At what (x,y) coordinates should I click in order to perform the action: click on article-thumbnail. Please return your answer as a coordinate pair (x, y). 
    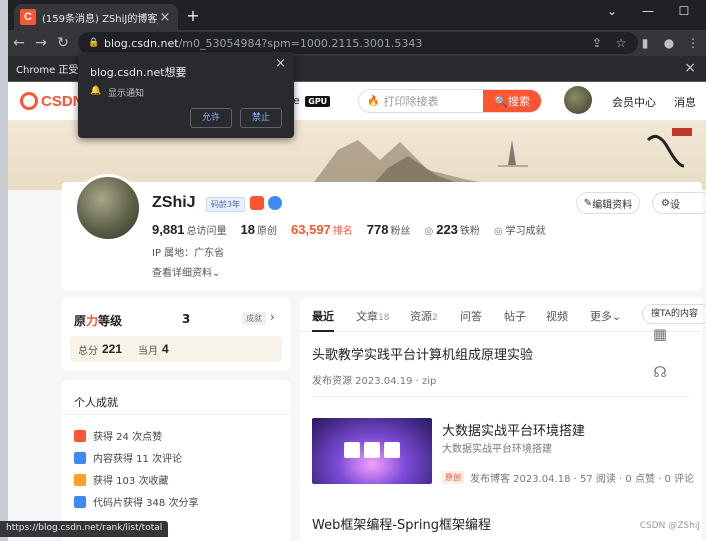
    Looking at the image, I should click on (372, 451).